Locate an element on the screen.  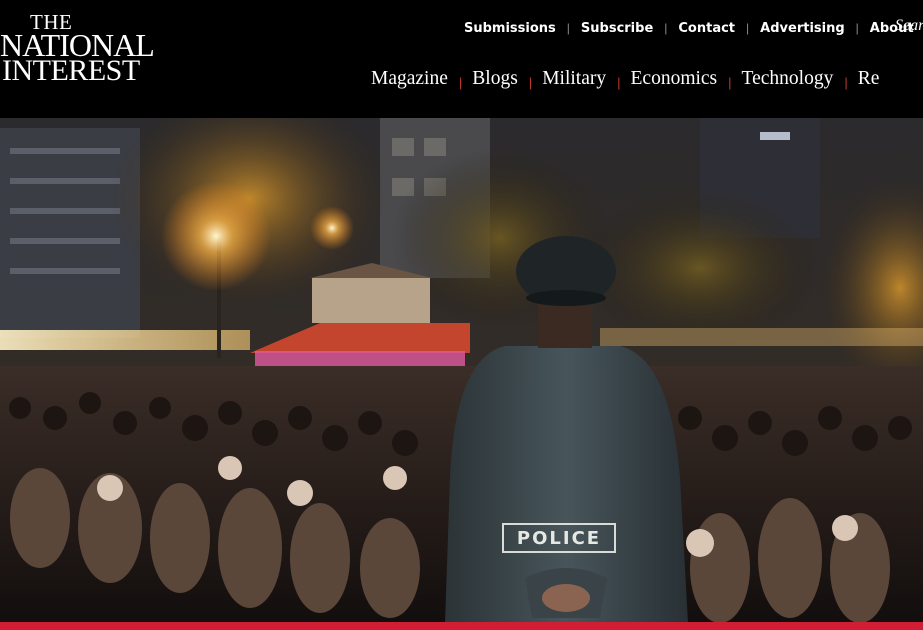
accent-bar is located at coordinates (461, 626).